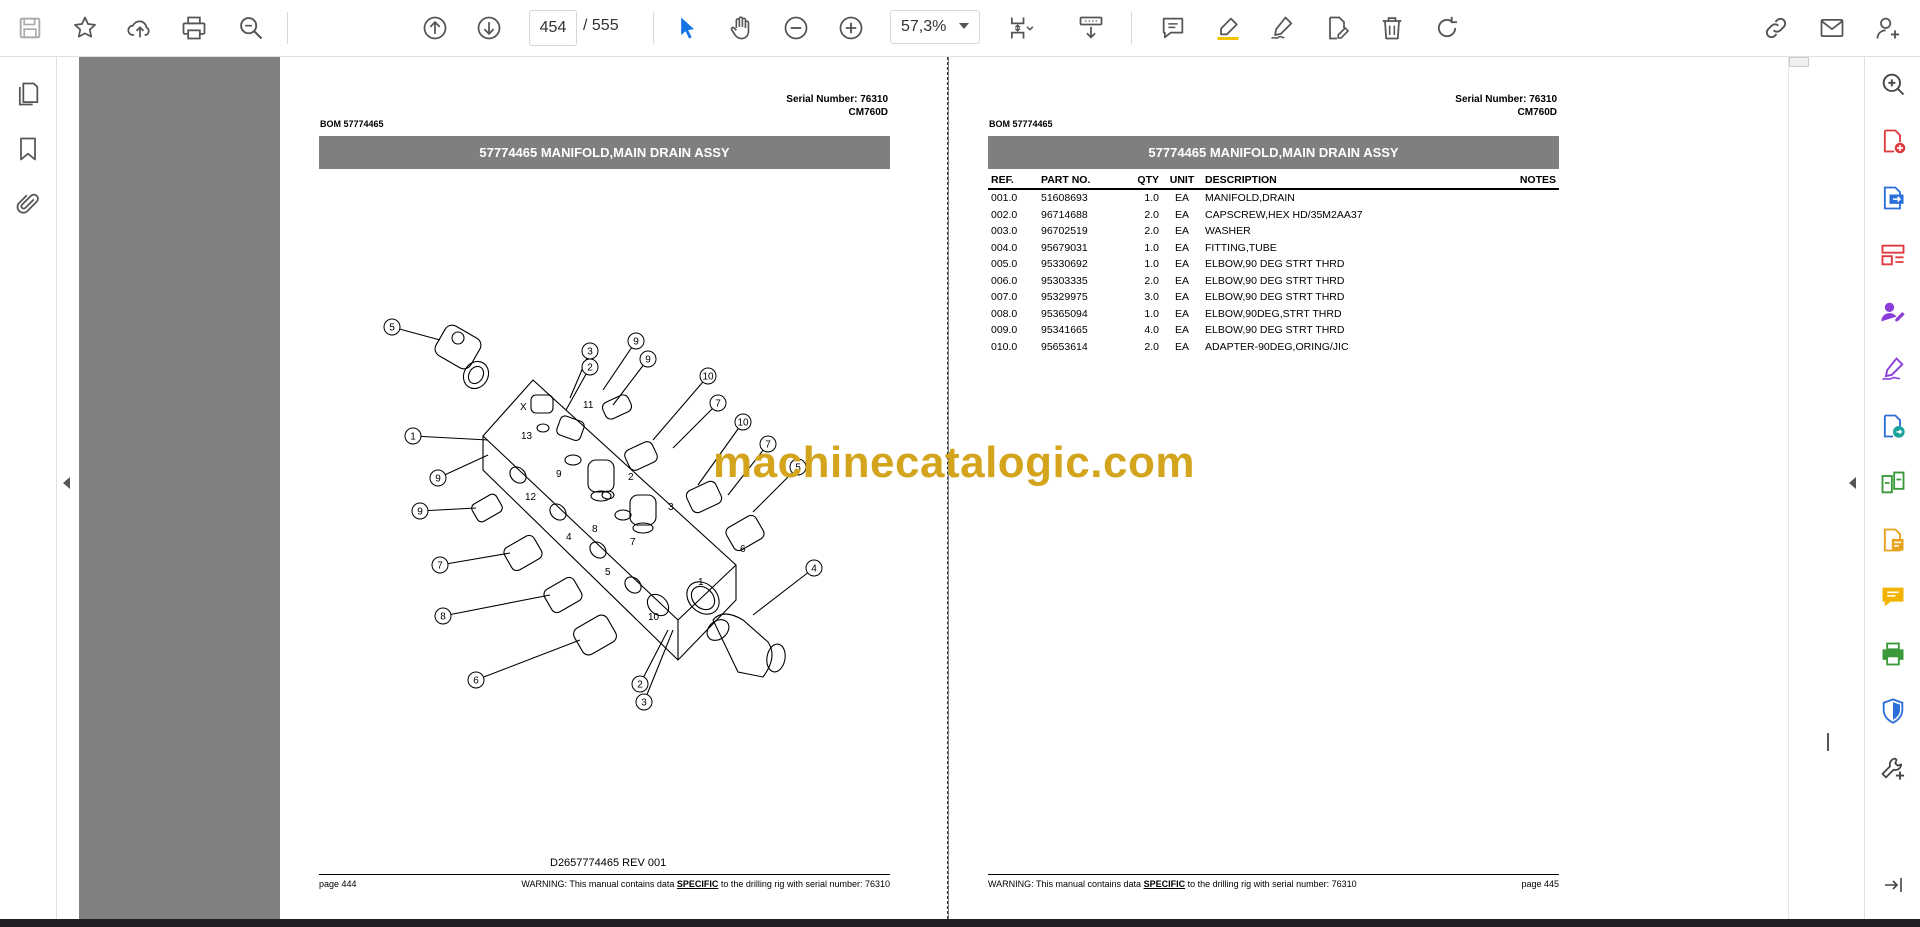  What do you see at coordinates (1893, 654) in the screenshot?
I see `print-production-icon` at bounding box center [1893, 654].